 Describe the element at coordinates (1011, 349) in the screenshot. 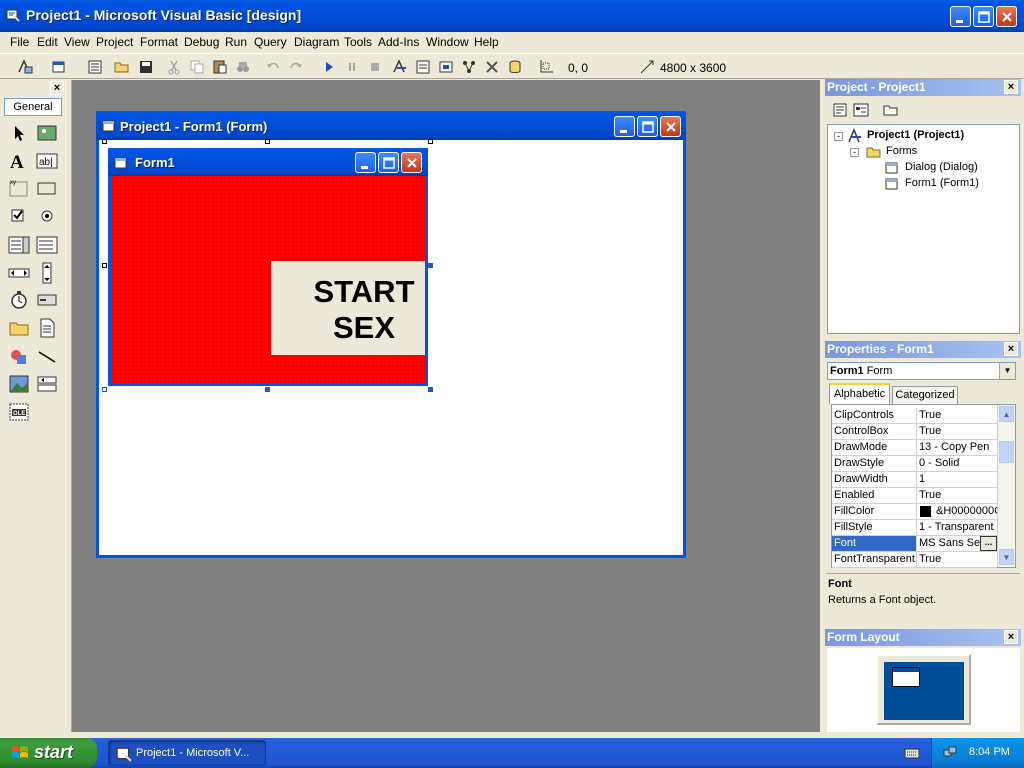

I see `properties-close-button: ×` at that location.